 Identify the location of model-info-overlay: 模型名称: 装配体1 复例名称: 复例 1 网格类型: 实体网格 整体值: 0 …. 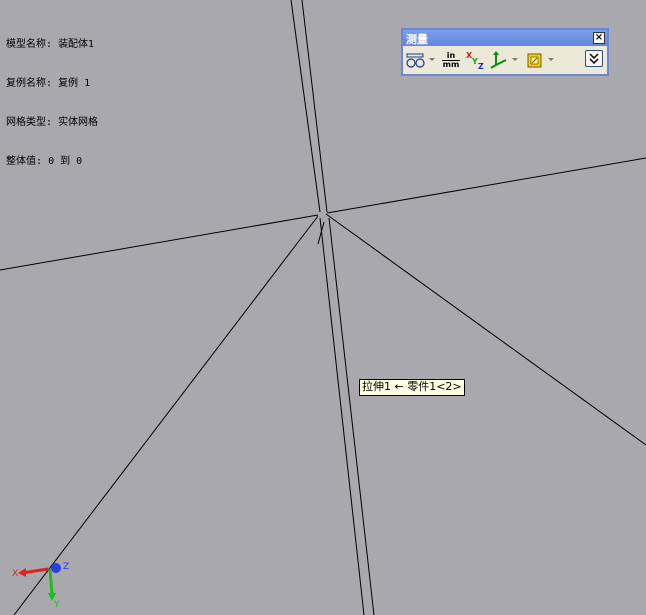
(52, 103).